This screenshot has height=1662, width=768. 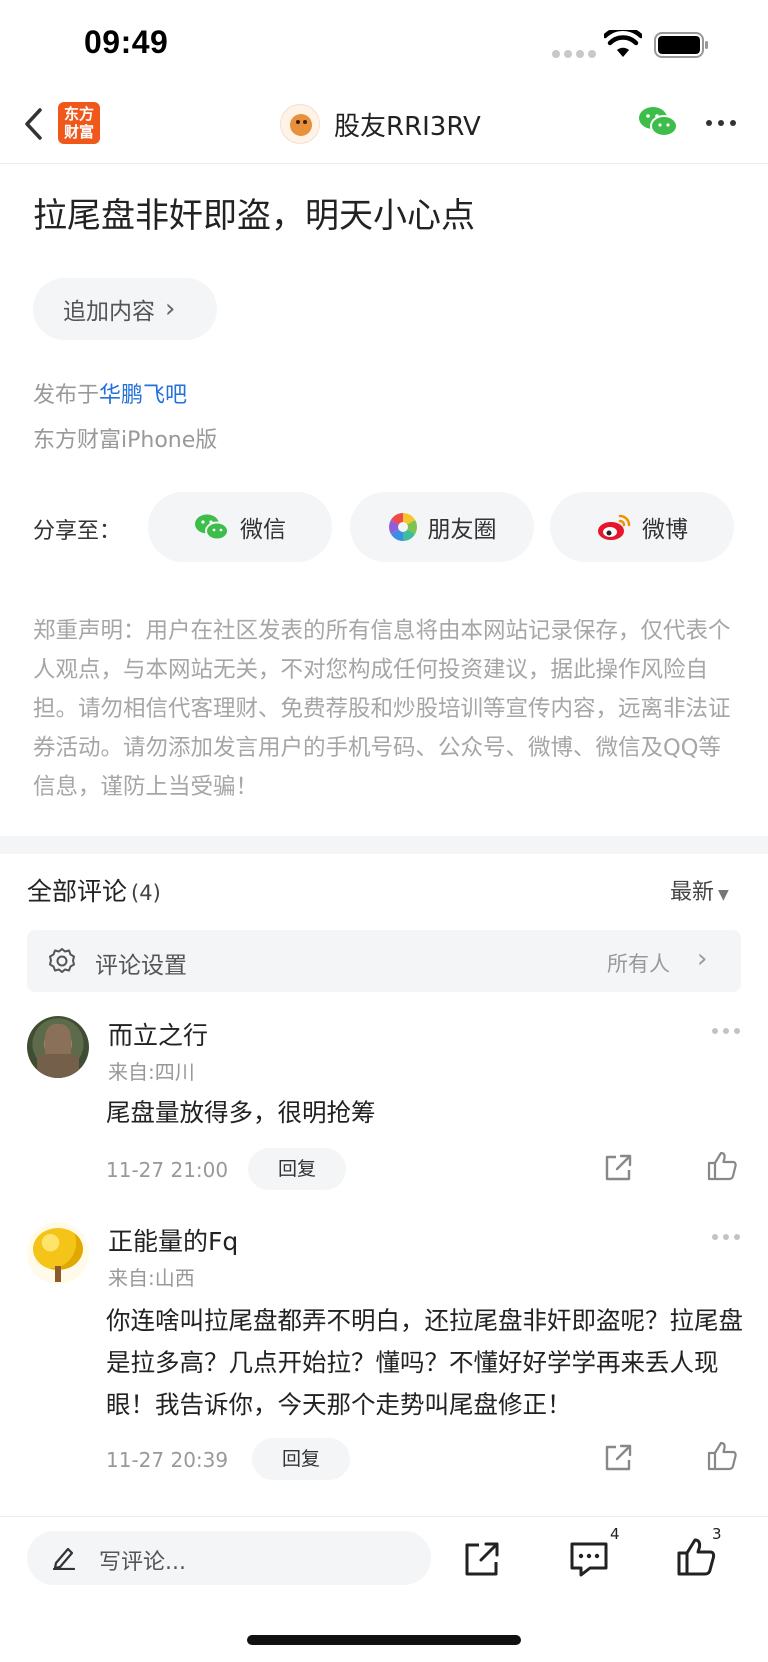 I want to click on comment-count-badge: 4, so click(x=615, y=1534).